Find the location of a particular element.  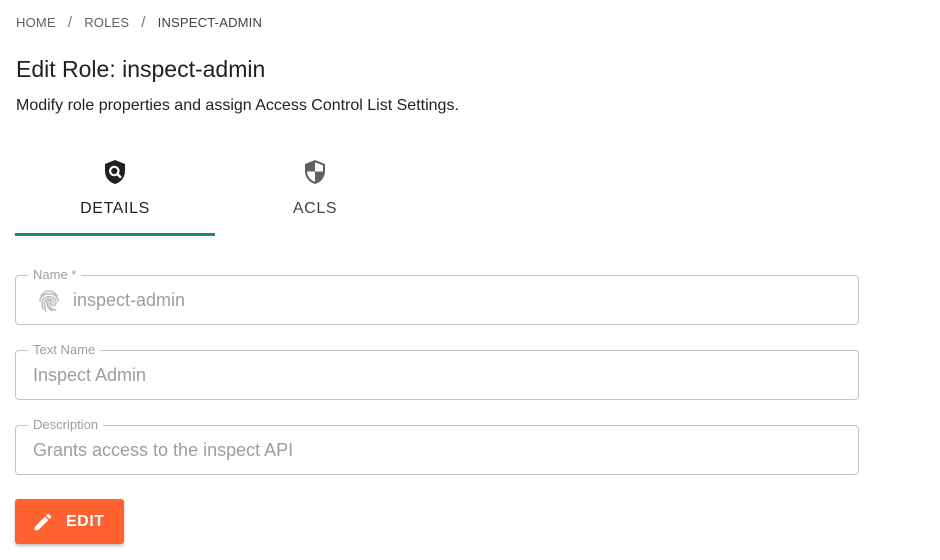

page-title: Edit Role: inspect-admin is located at coordinates (141, 69).